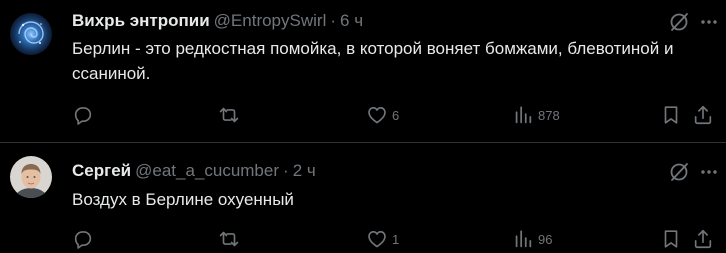 The image size is (726, 253). I want to click on like-button: 1, so click(382, 239).